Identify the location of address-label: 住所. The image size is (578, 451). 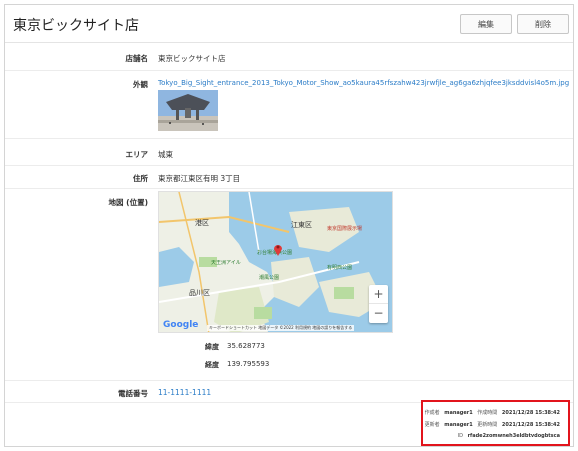
(140, 178).